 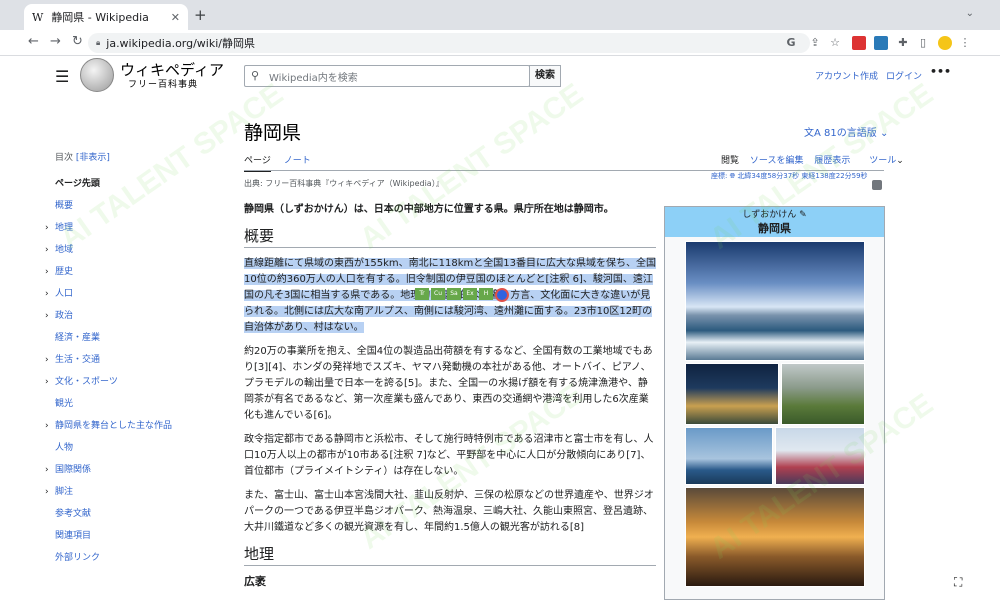 I want to click on toc-item: › 文化・スポーツ, so click(x=140, y=382).